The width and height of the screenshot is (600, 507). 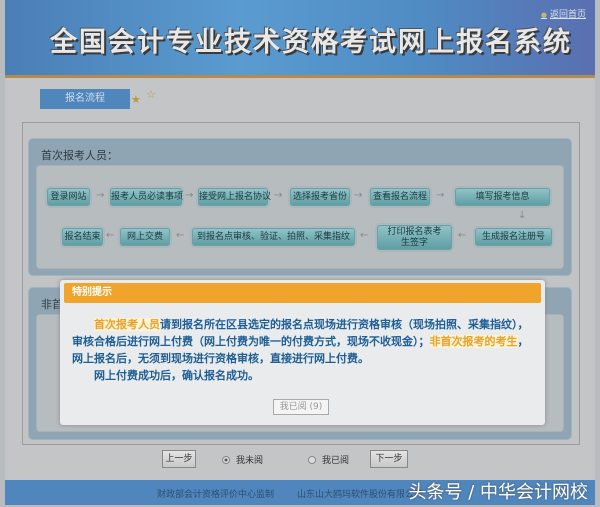 What do you see at coordinates (522, 215) in the screenshot?
I see `arrow-down-icon: ↓` at bounding box center [522, 215].